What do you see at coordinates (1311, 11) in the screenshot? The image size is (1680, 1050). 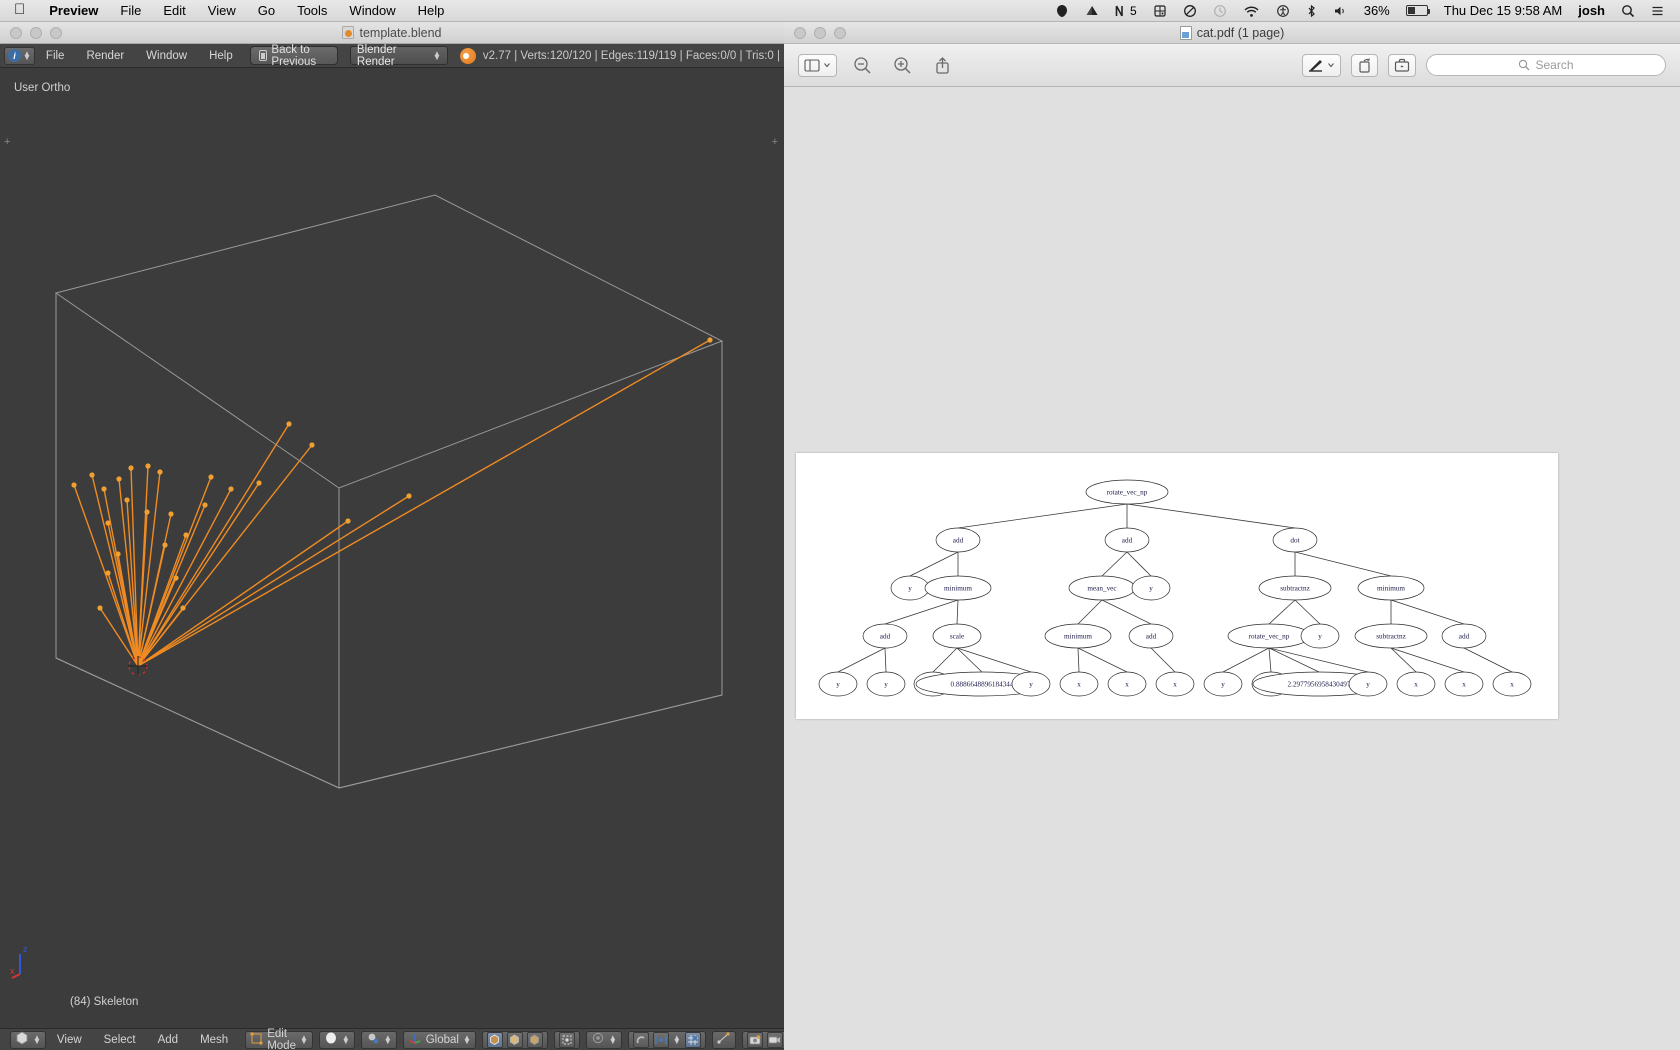 I see `bluetooth-icon` at bounding box center [1311, 11].